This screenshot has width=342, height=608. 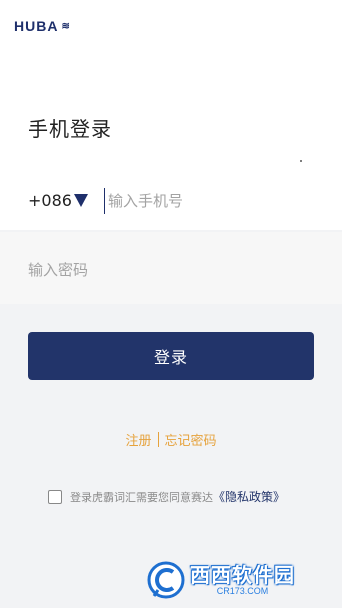 I want to click on login-button: 登录, so click(x=171, y=356).